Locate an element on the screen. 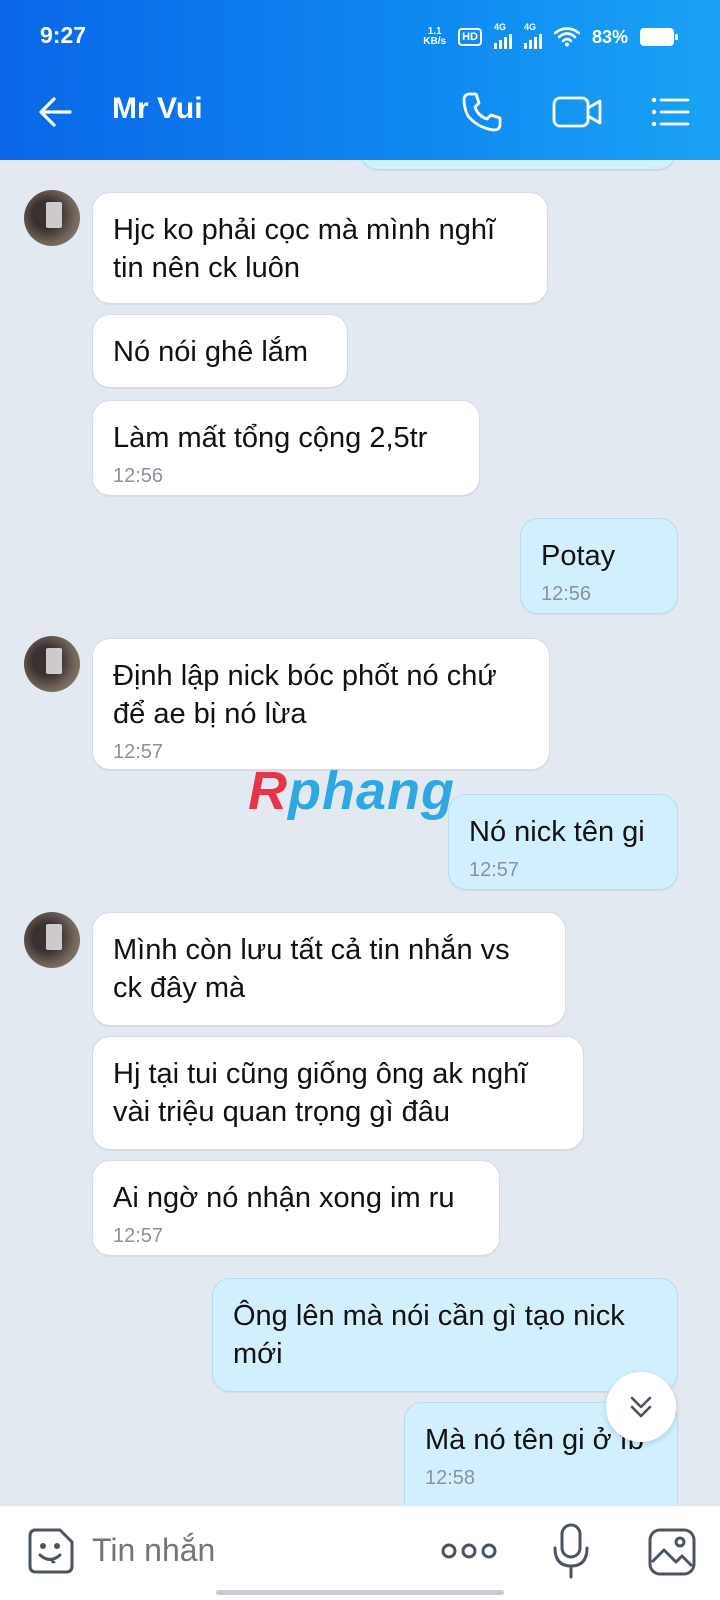  wifi-icon is located at coordinates (566, 37).